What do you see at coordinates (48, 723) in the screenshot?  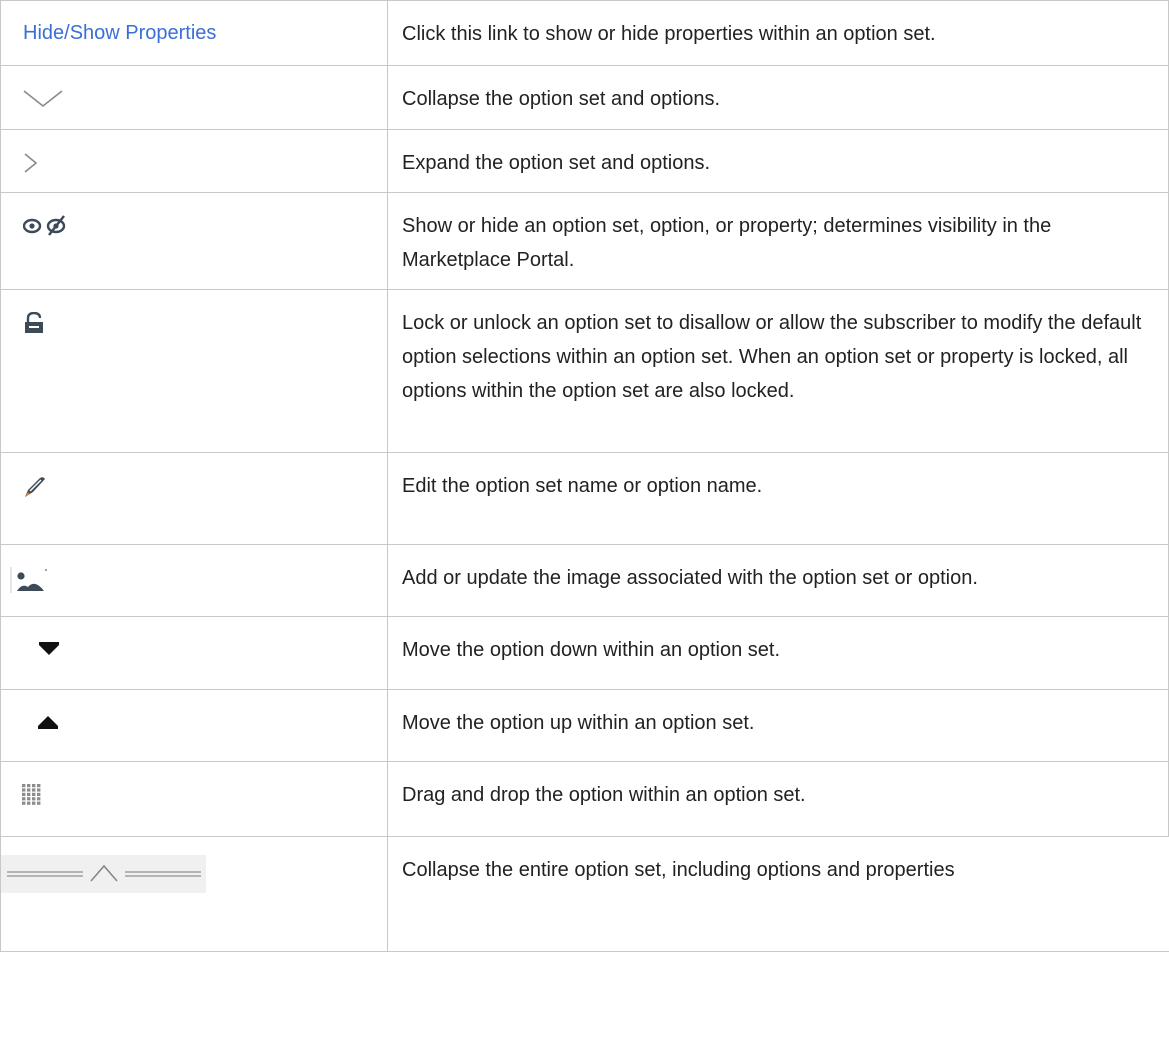 I see `triangle-up-icon` at bounding box center [48, 723].